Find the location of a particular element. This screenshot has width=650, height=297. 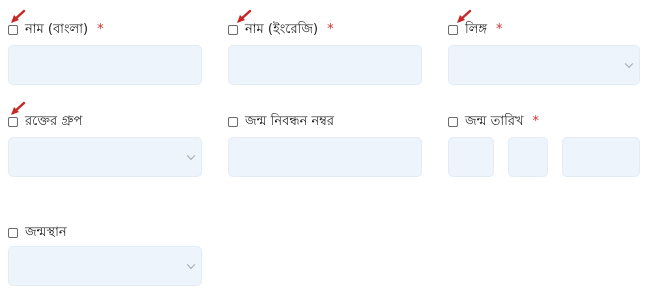

field-label: রক্তের গ্রুপ is located at coordinates (54, 121).